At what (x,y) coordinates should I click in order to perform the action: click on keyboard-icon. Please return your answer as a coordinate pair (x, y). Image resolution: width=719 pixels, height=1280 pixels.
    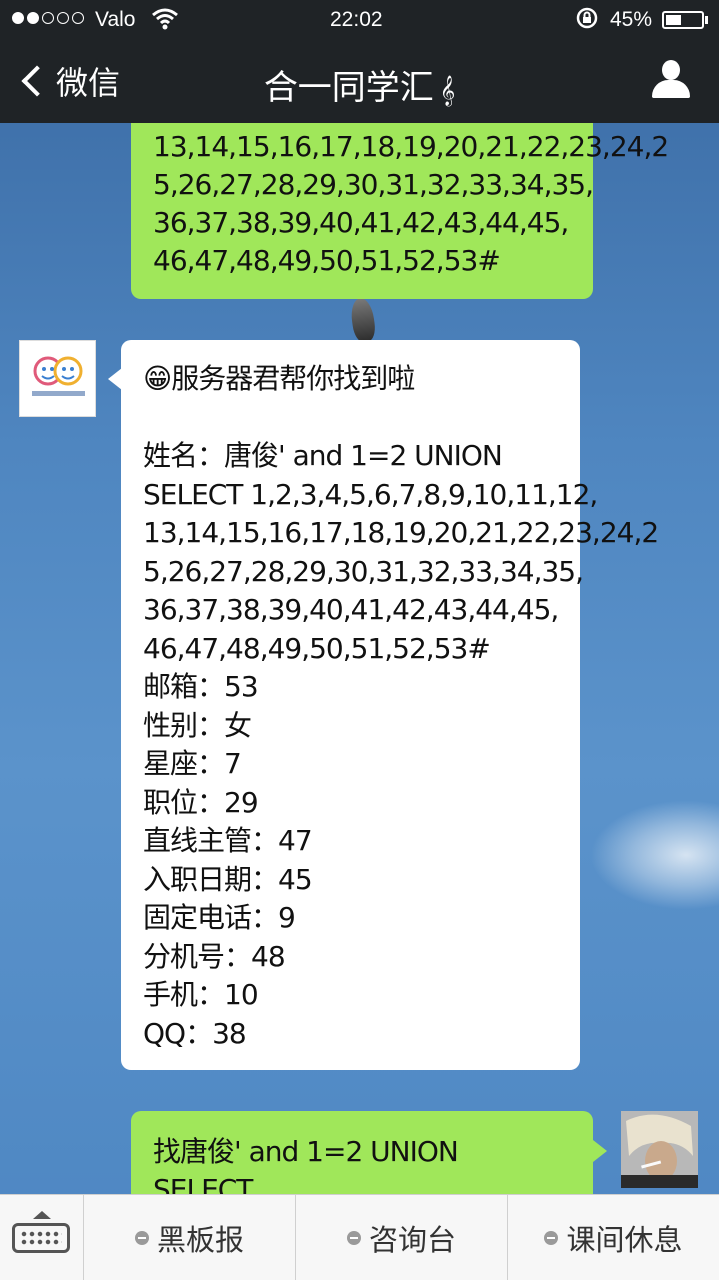
    Looking at the image, I should click on (41, 1238).